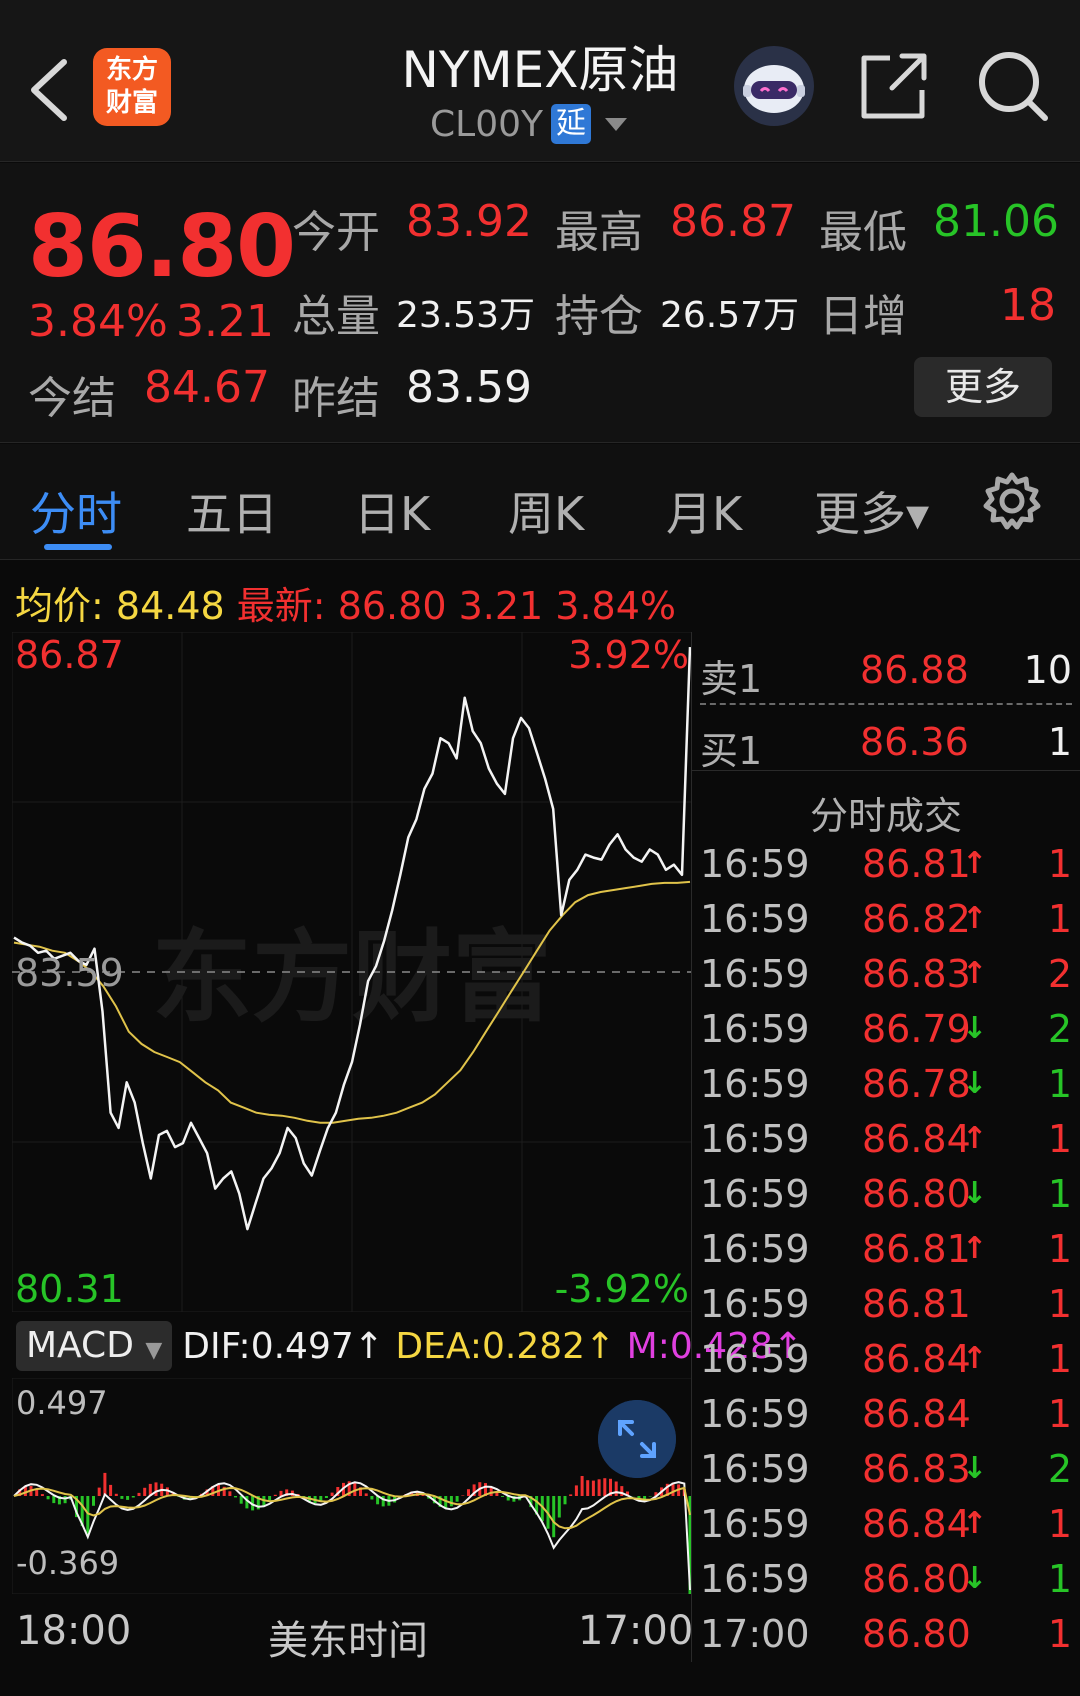  What do you see at coordinates (886, 869) in the screenshot?
I see `trade-row: 16:59 86.81 ↑ 1` at bounding box center [886, 869].